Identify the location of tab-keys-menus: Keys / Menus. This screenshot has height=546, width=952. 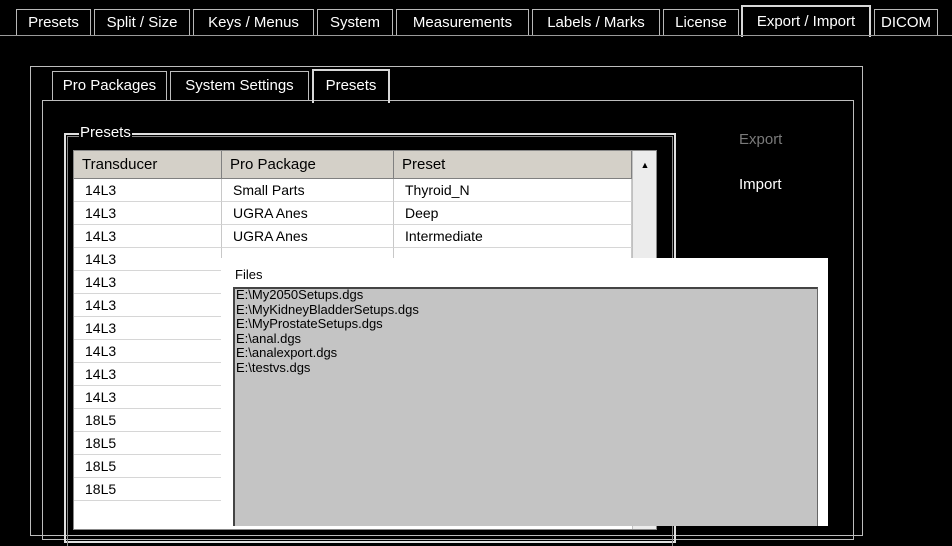
(253, 22).